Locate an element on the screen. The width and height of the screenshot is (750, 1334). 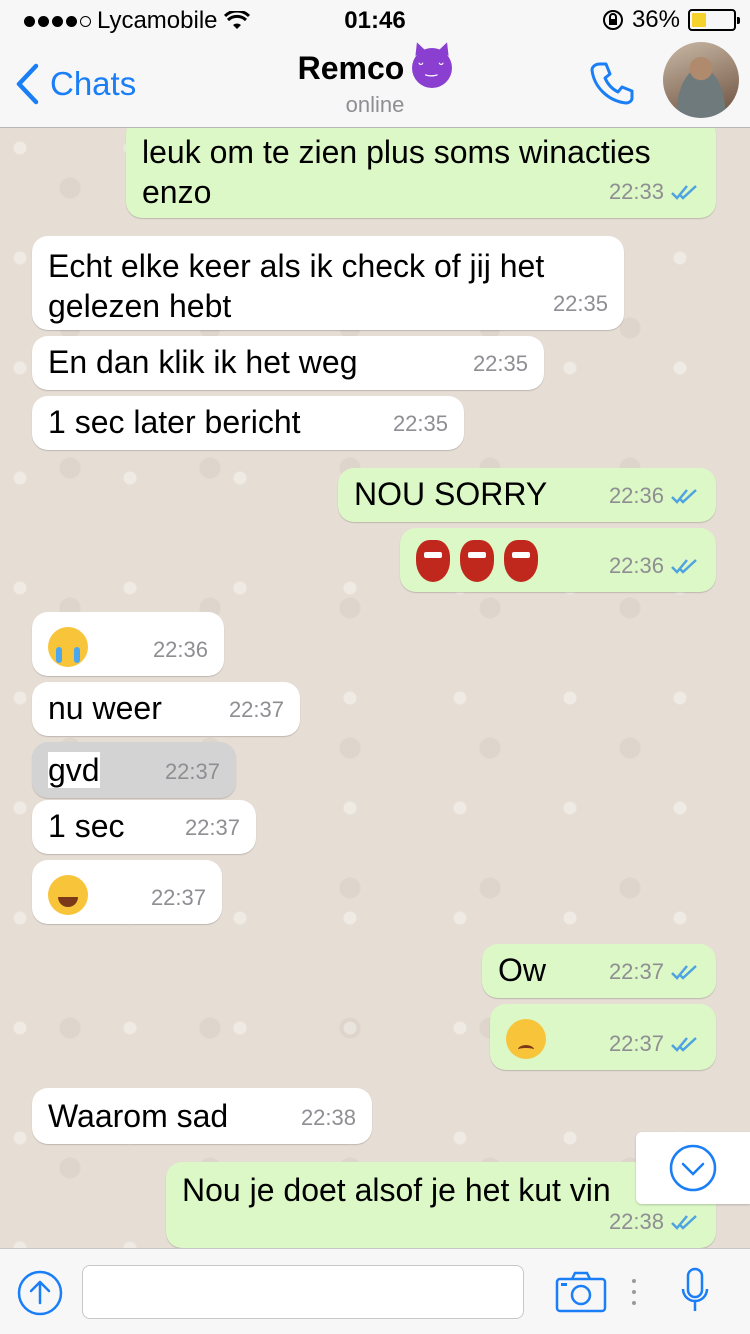
message-bubble: En dan klik ik het weg 22:35 is located at coordinates (288, 363).